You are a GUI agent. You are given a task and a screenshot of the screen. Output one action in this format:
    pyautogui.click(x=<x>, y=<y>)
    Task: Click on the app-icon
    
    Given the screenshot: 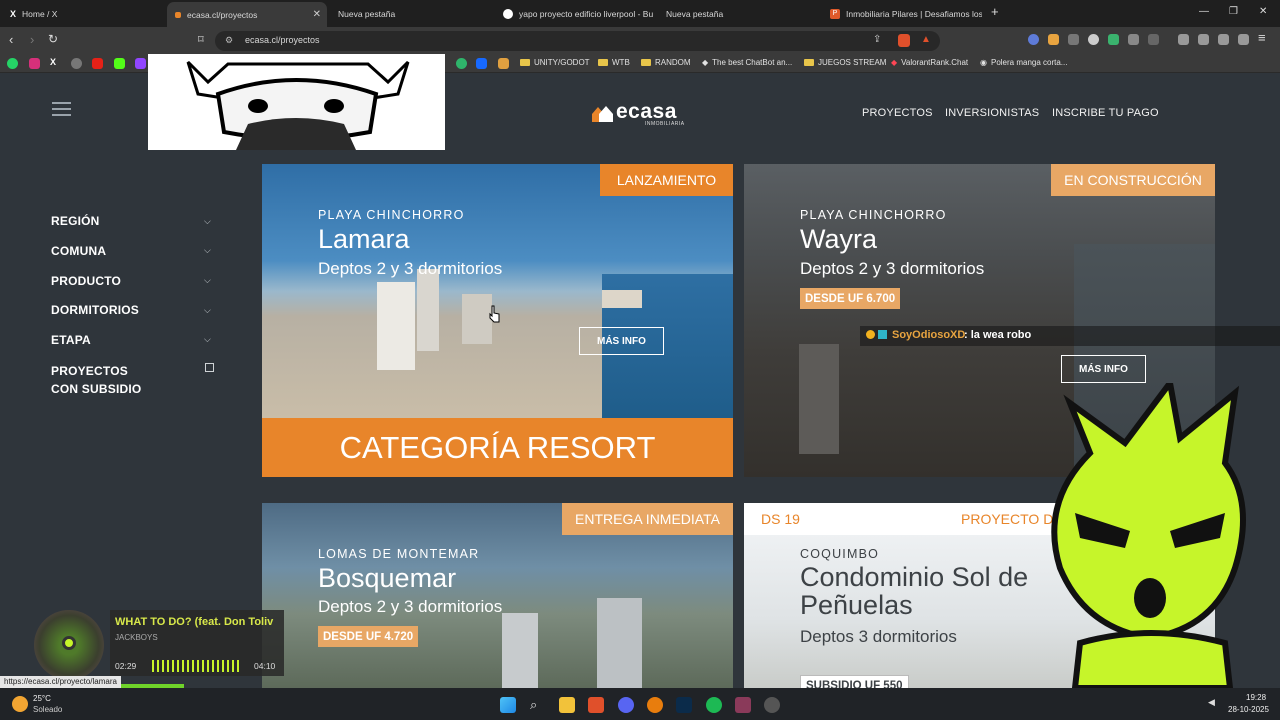 What is the action you would take?
    pyautogui.click(x=743, y=705)
    